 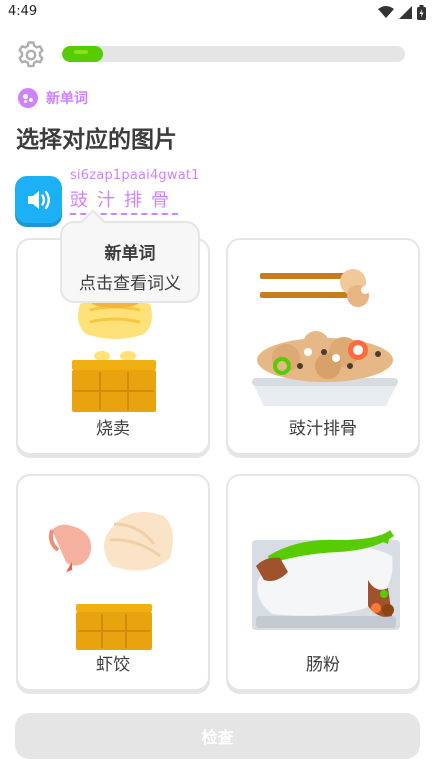 I want to click on lesson-progress-fill, so click(x=83, y=54).